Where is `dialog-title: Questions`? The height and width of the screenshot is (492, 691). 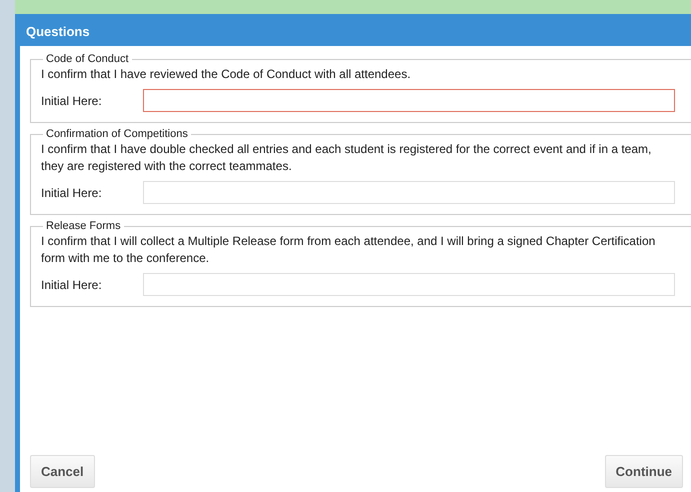 dialog-title: Questions is located at coordinates (355, 30).